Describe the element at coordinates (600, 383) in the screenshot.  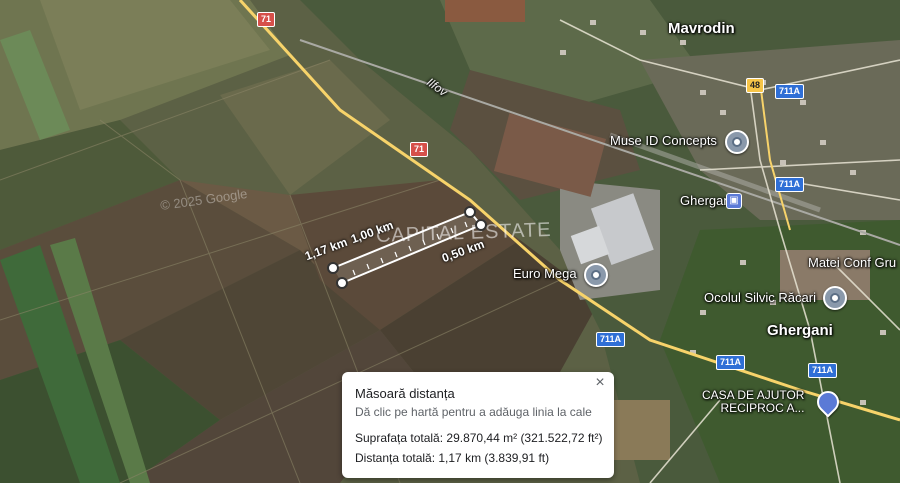
I see `close-icon: ×` at that location.